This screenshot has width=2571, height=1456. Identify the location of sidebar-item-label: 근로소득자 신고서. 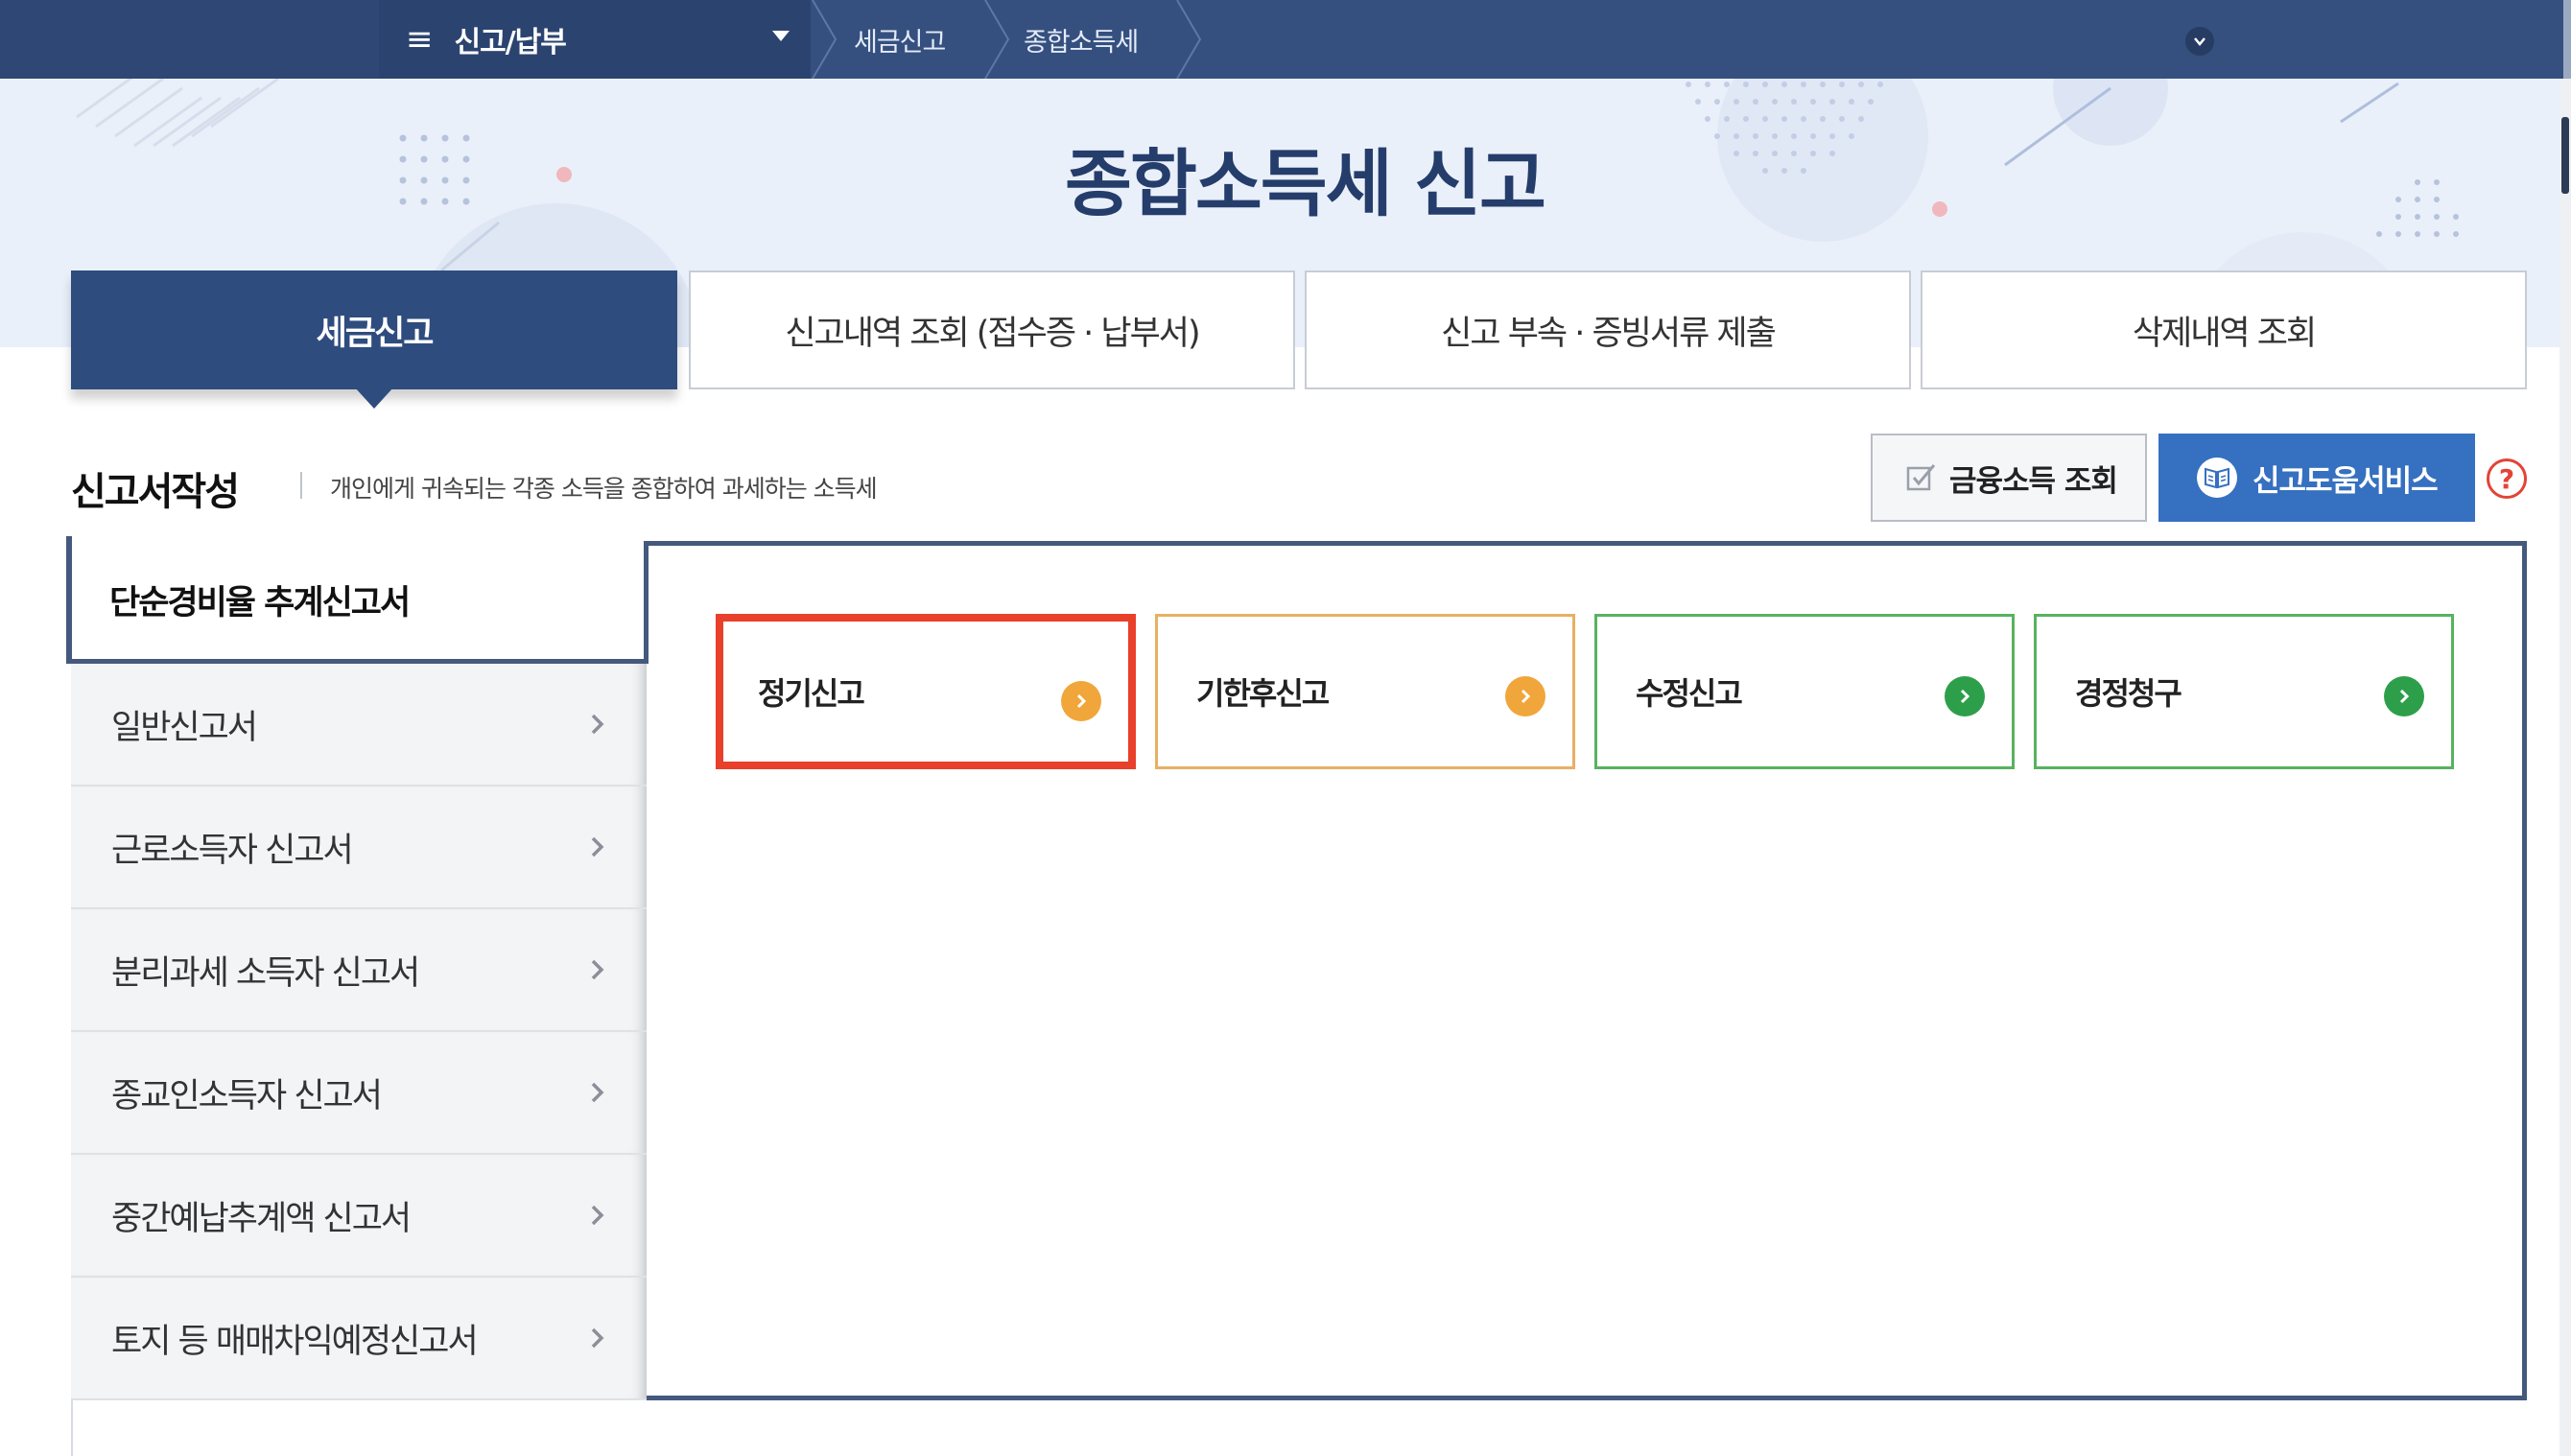
(232, 851).